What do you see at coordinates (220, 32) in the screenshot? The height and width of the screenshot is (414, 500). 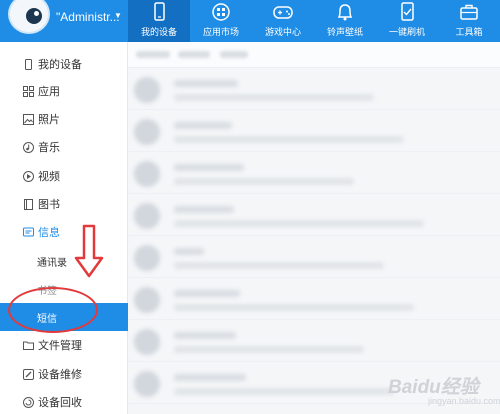 I see `nav-tab-label: 应用市场` at bounding box center [220, 32].